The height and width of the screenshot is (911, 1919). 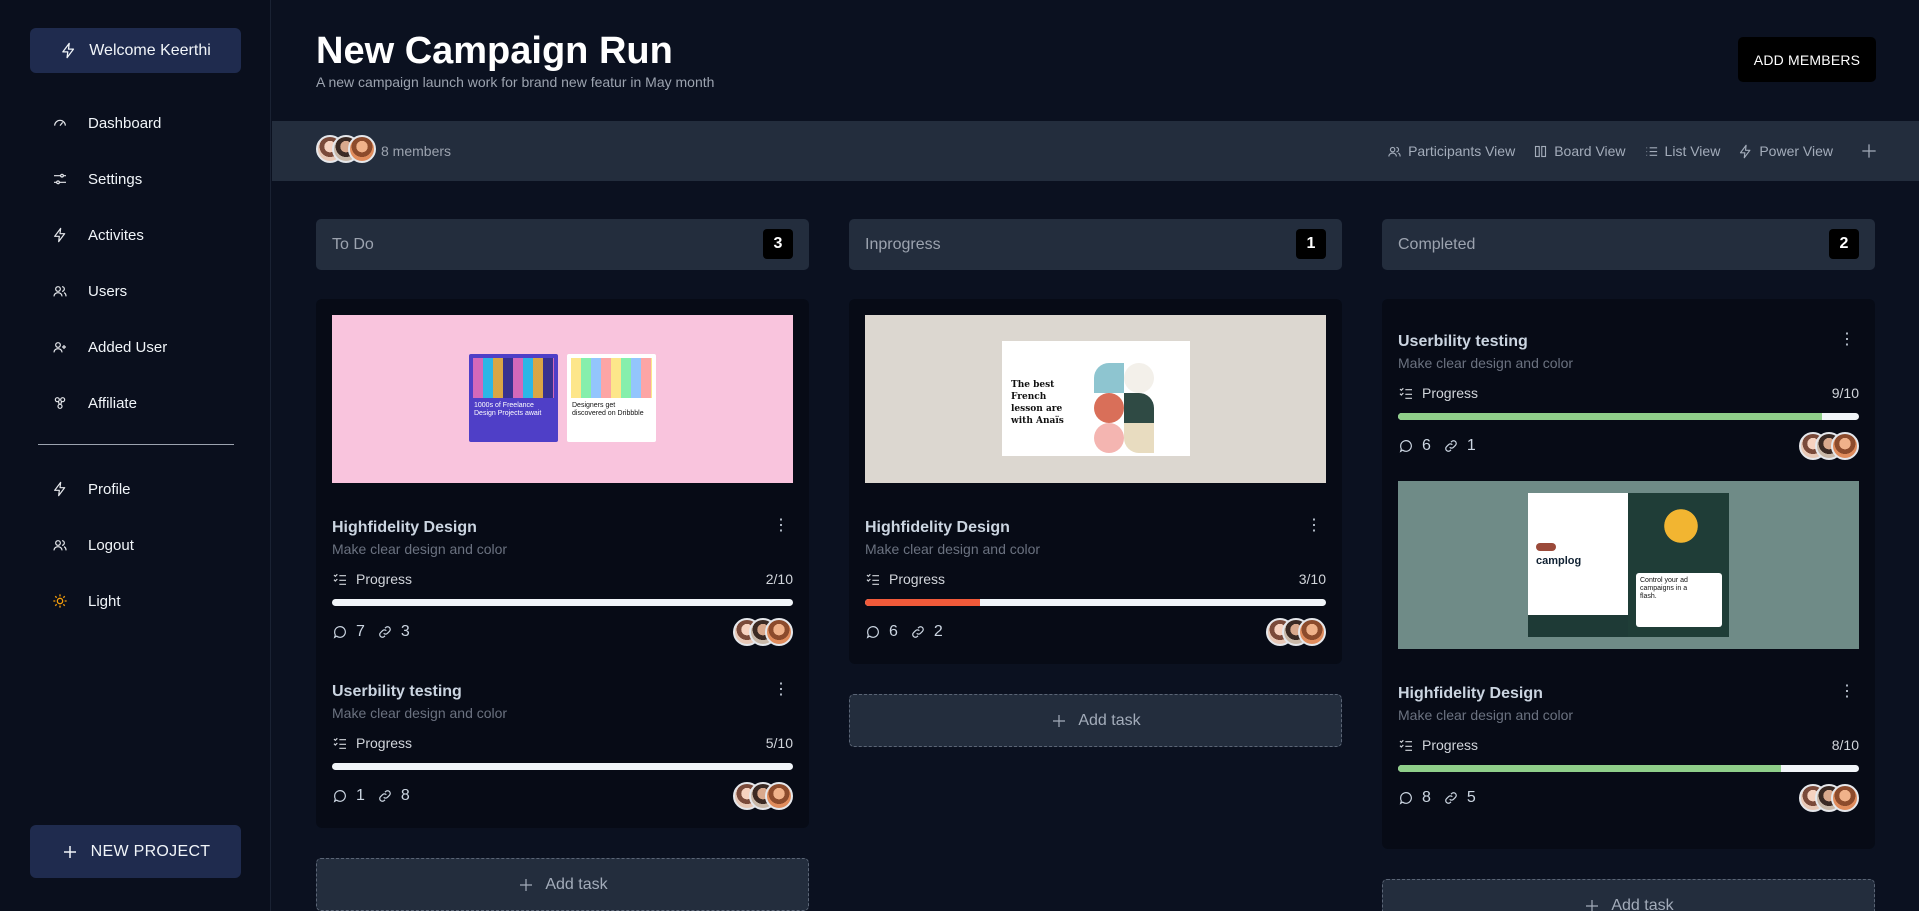 What do you see at coordinates (360, 631) in the screenshot?
I see `comment-count: 7` at bounding box center [360, 631].